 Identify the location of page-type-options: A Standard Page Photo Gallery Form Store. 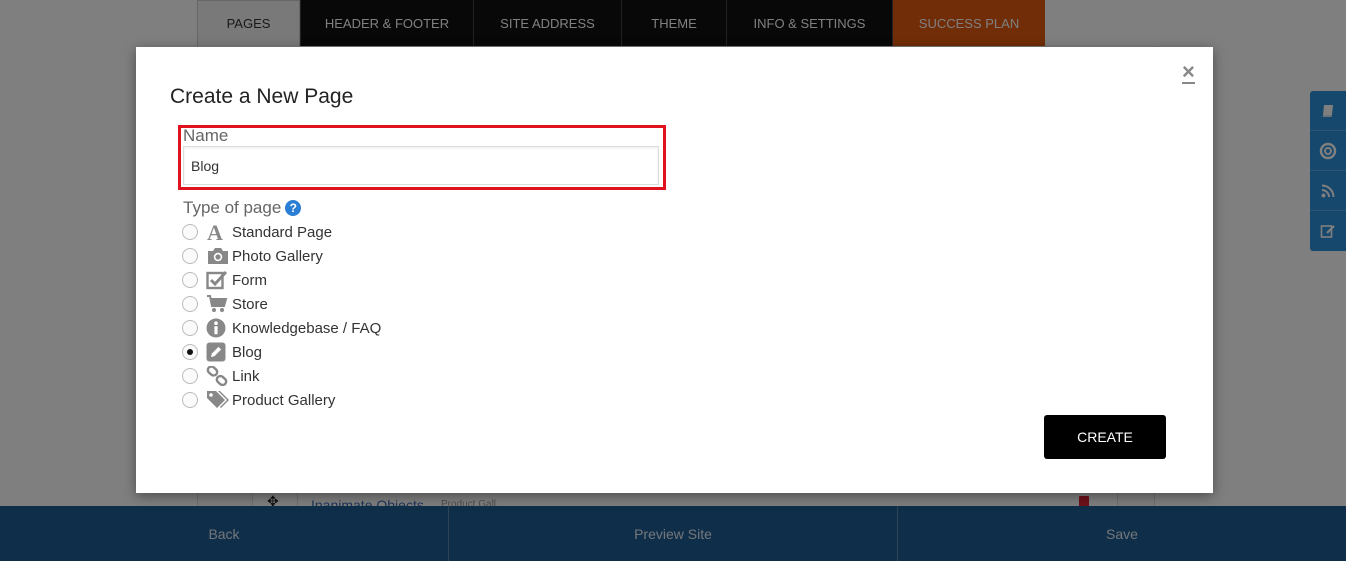
(281, 316).